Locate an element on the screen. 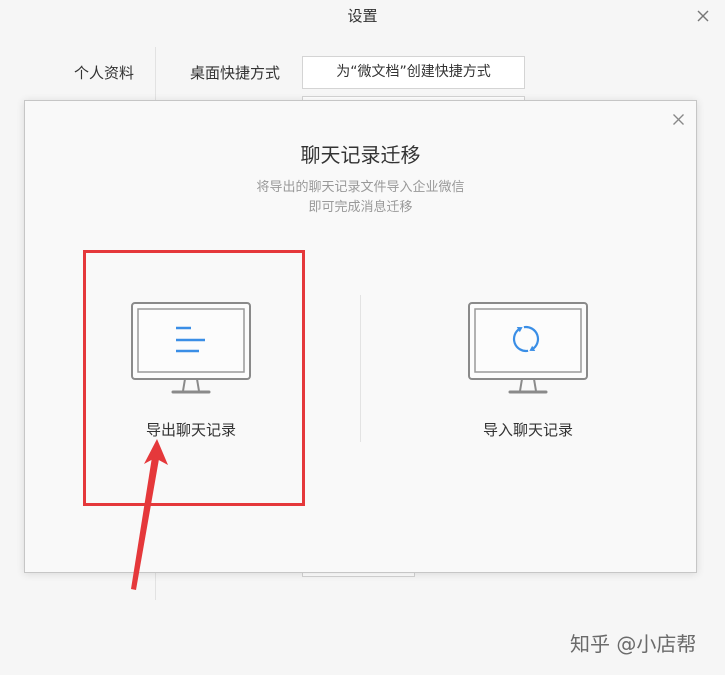 Image resolution: width=725 pixels, height=675 pixels. dialog-close-button is located at coordinates (678, 118).